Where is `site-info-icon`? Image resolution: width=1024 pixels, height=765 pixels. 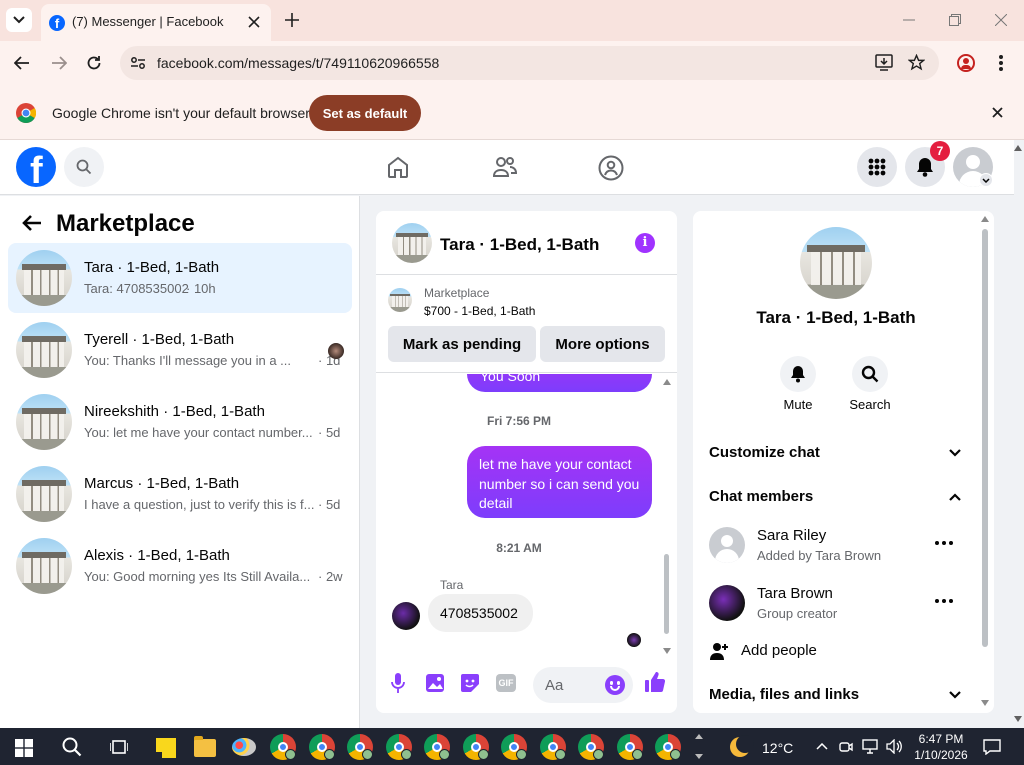 site-info-icon is located at coordinates (138, 63).